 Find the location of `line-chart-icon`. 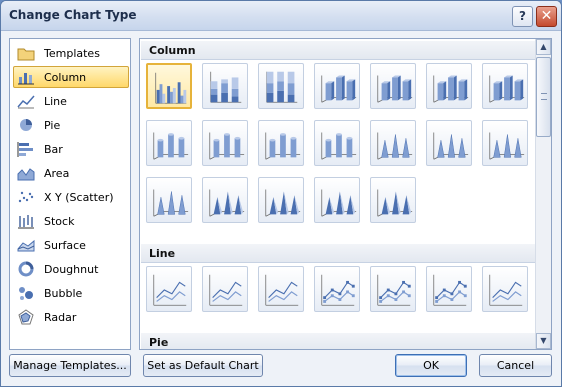

line-chart-icon is located at coordinates (26, 101).